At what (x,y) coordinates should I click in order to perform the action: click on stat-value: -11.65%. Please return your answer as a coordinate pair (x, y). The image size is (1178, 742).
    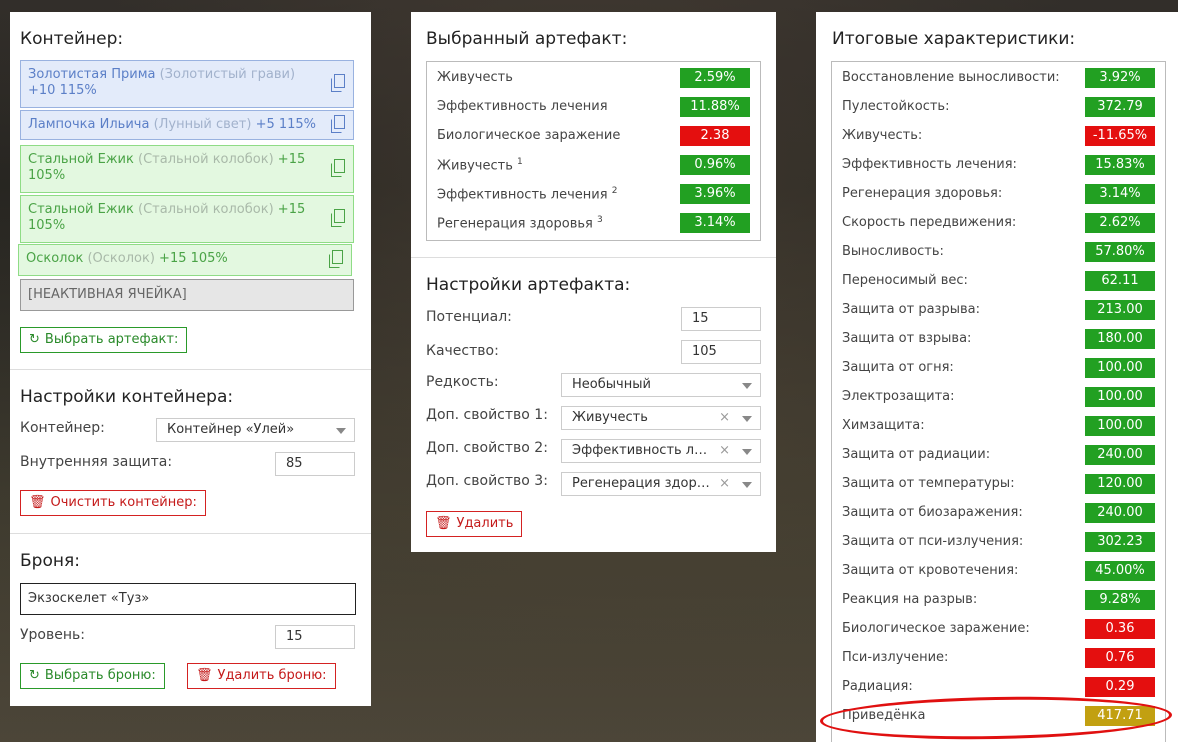
    Looking at the image, I should click on (1120, 136).